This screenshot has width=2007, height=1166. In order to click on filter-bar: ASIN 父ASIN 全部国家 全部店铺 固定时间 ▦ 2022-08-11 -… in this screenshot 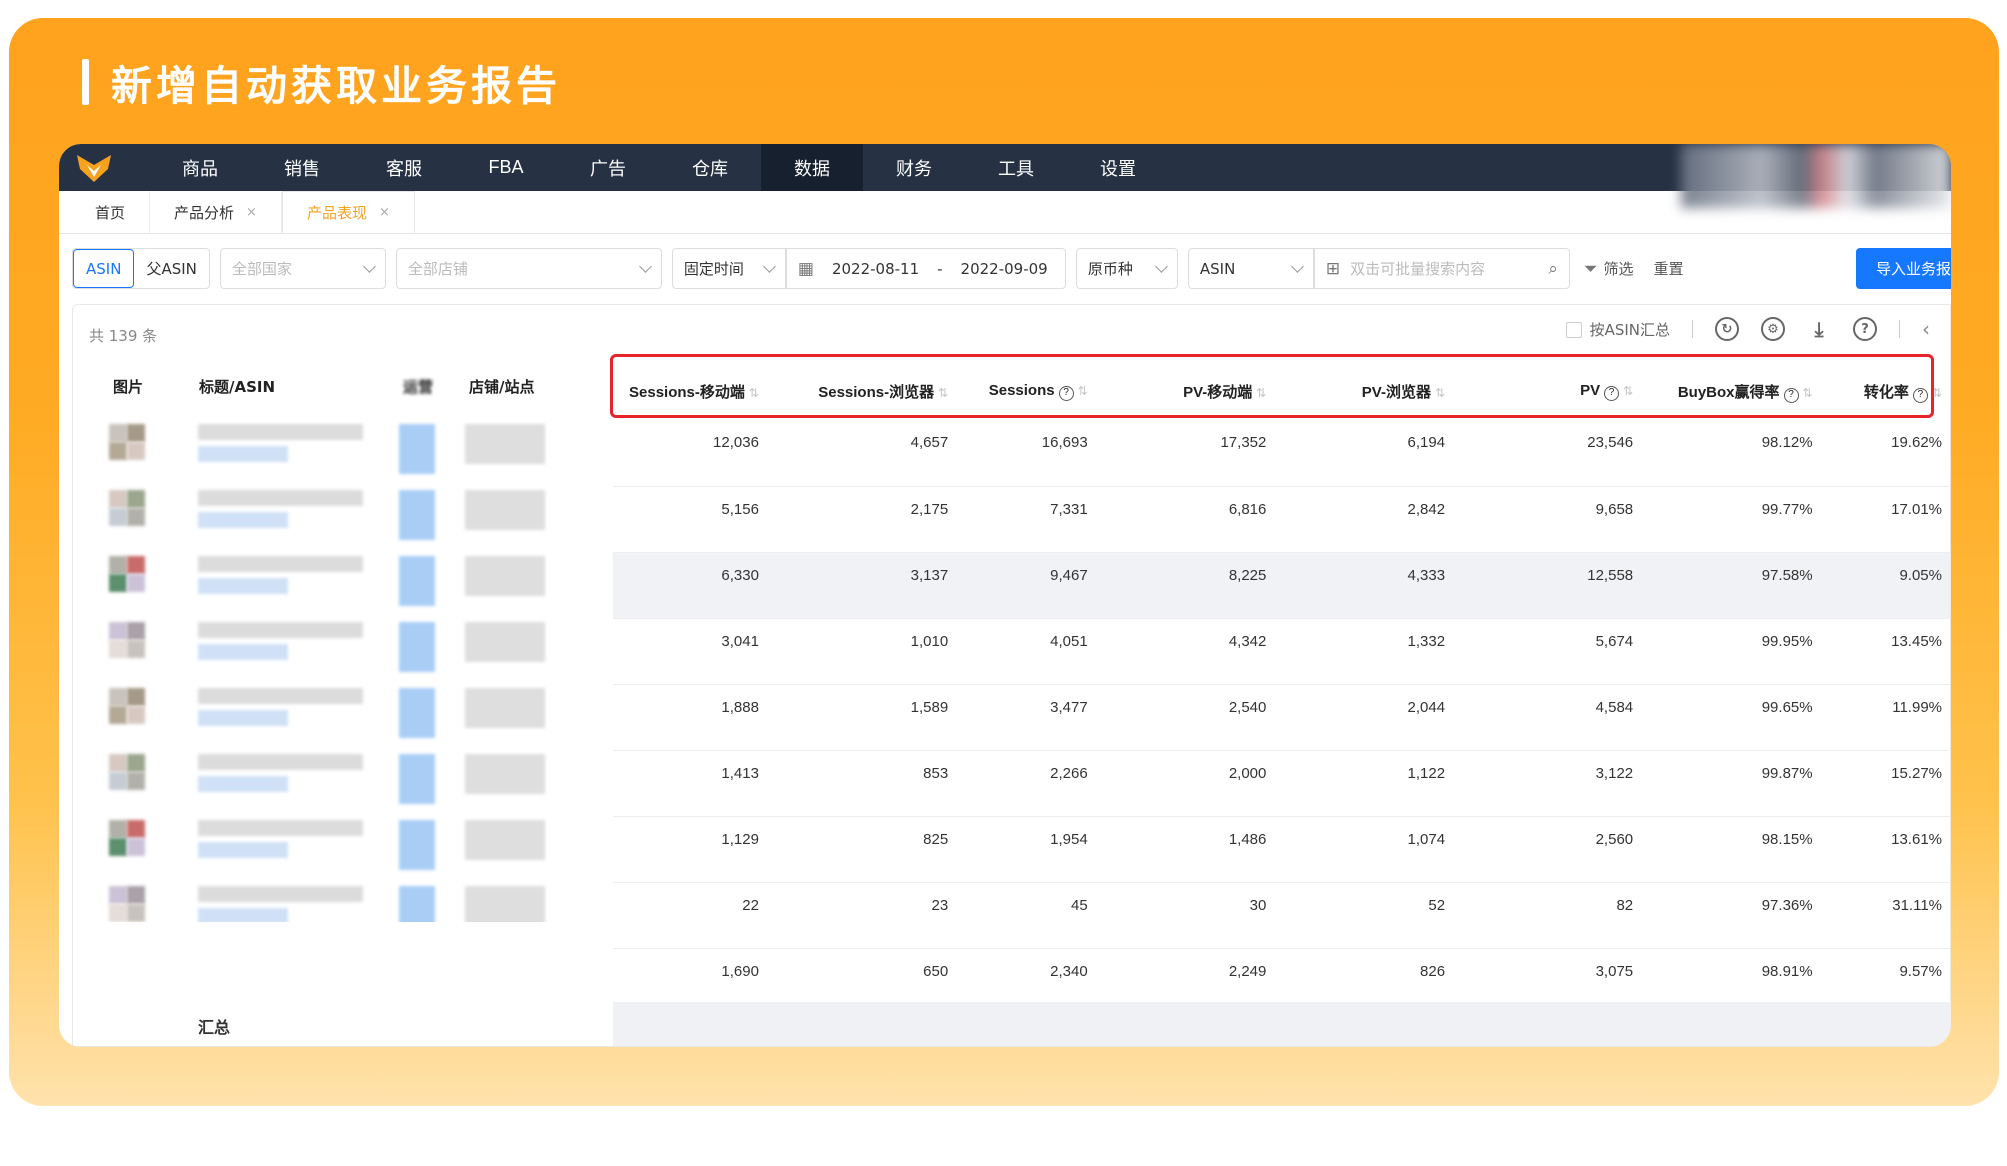, I will do `click(878, 268)`.